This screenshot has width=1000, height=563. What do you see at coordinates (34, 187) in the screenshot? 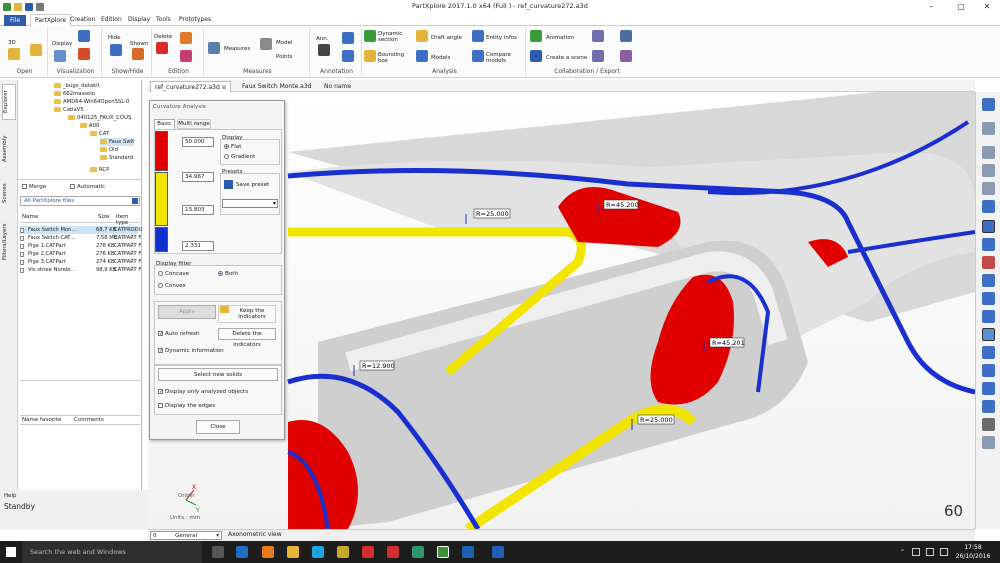
I see `merge-checkbox: Merge` at bounding box center [34, 187].